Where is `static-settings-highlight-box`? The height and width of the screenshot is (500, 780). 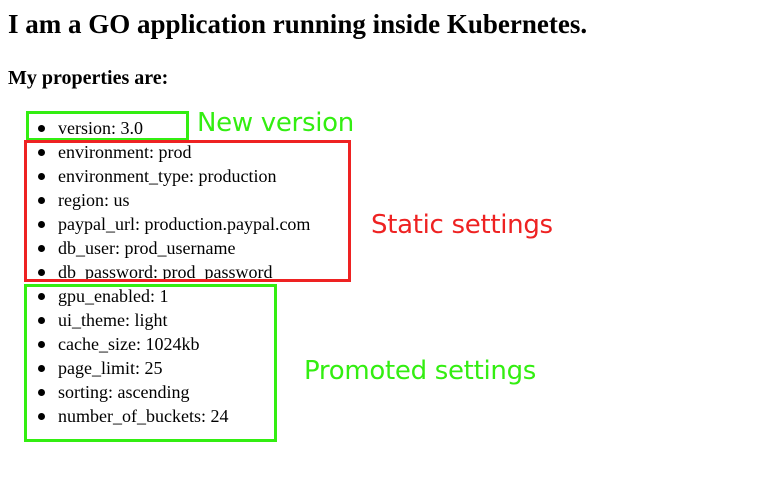 static-settings-highlight-box is located at coordinates (187, 211).